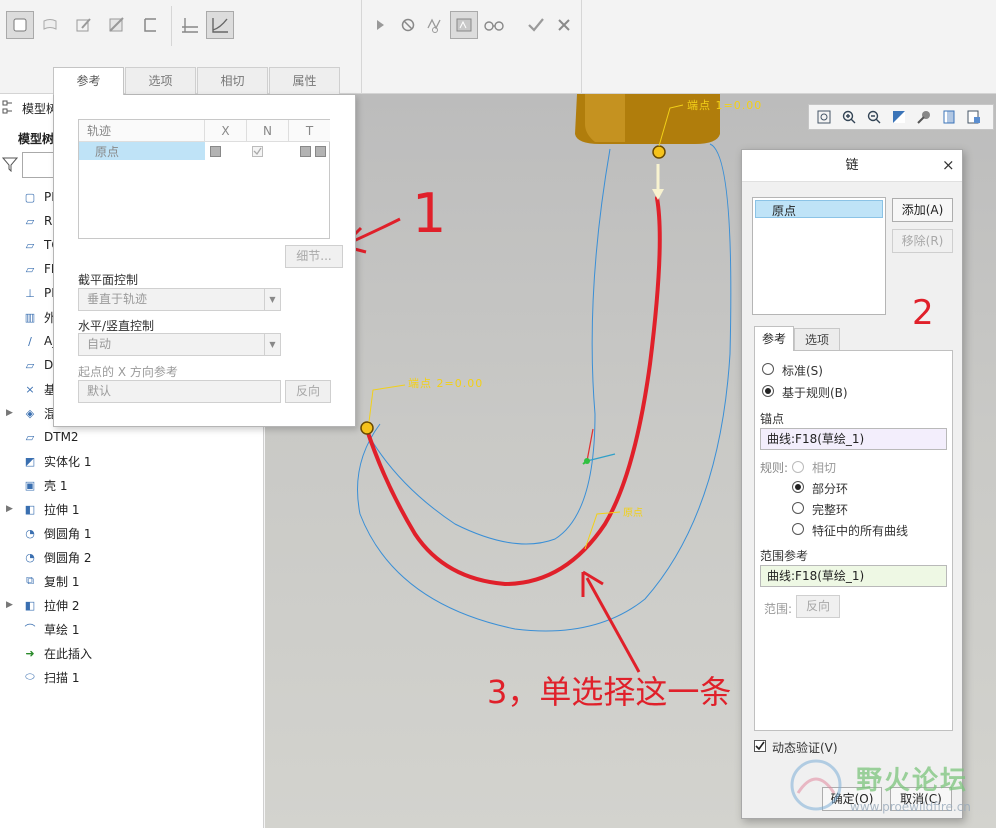  Describe the element at coordinates (798, 529) in the screenshot. I see `radio-all-curves` at that location.